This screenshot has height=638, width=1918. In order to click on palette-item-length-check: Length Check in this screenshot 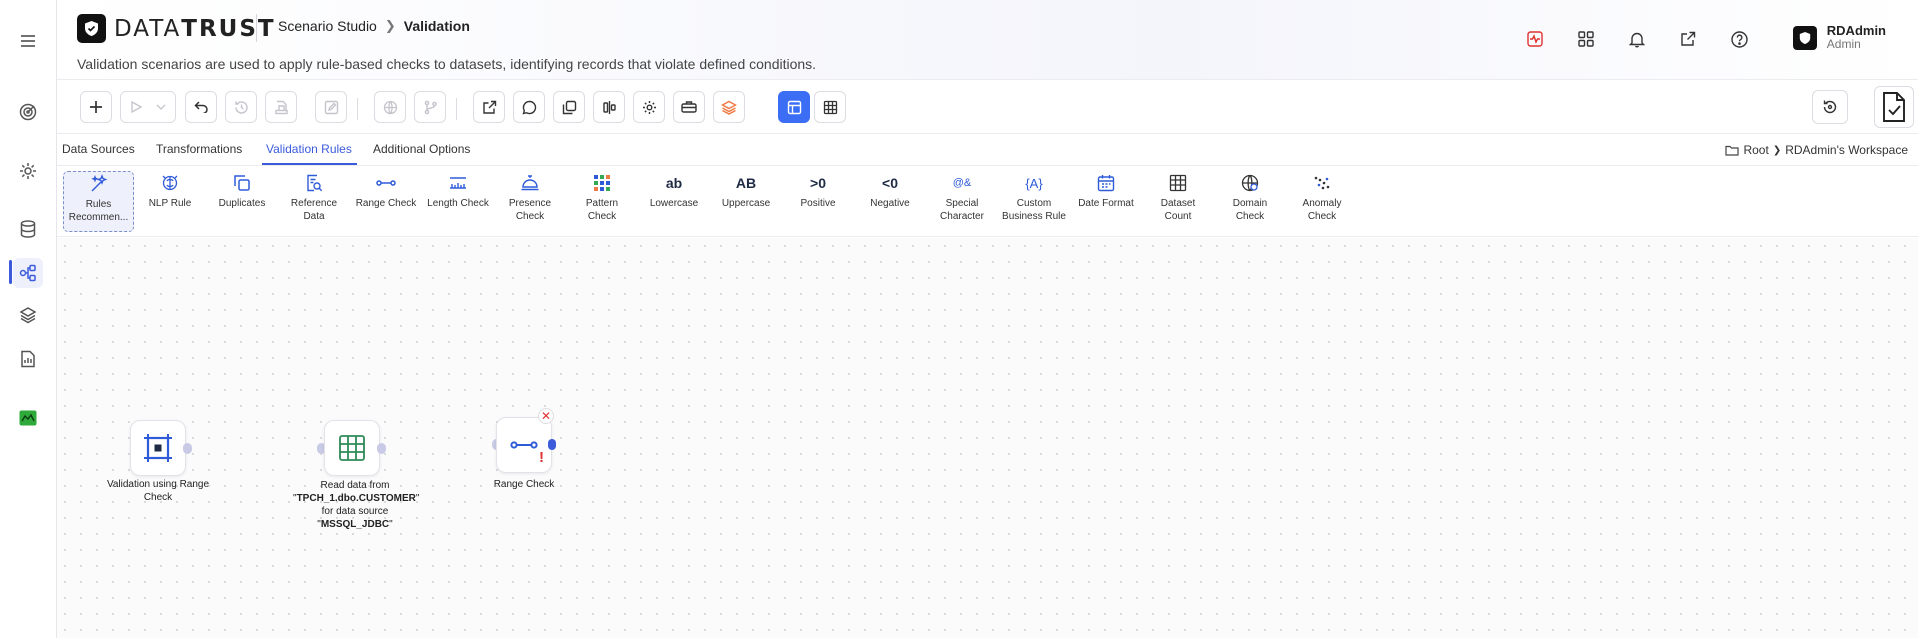, I will do `click(458, 191)`.